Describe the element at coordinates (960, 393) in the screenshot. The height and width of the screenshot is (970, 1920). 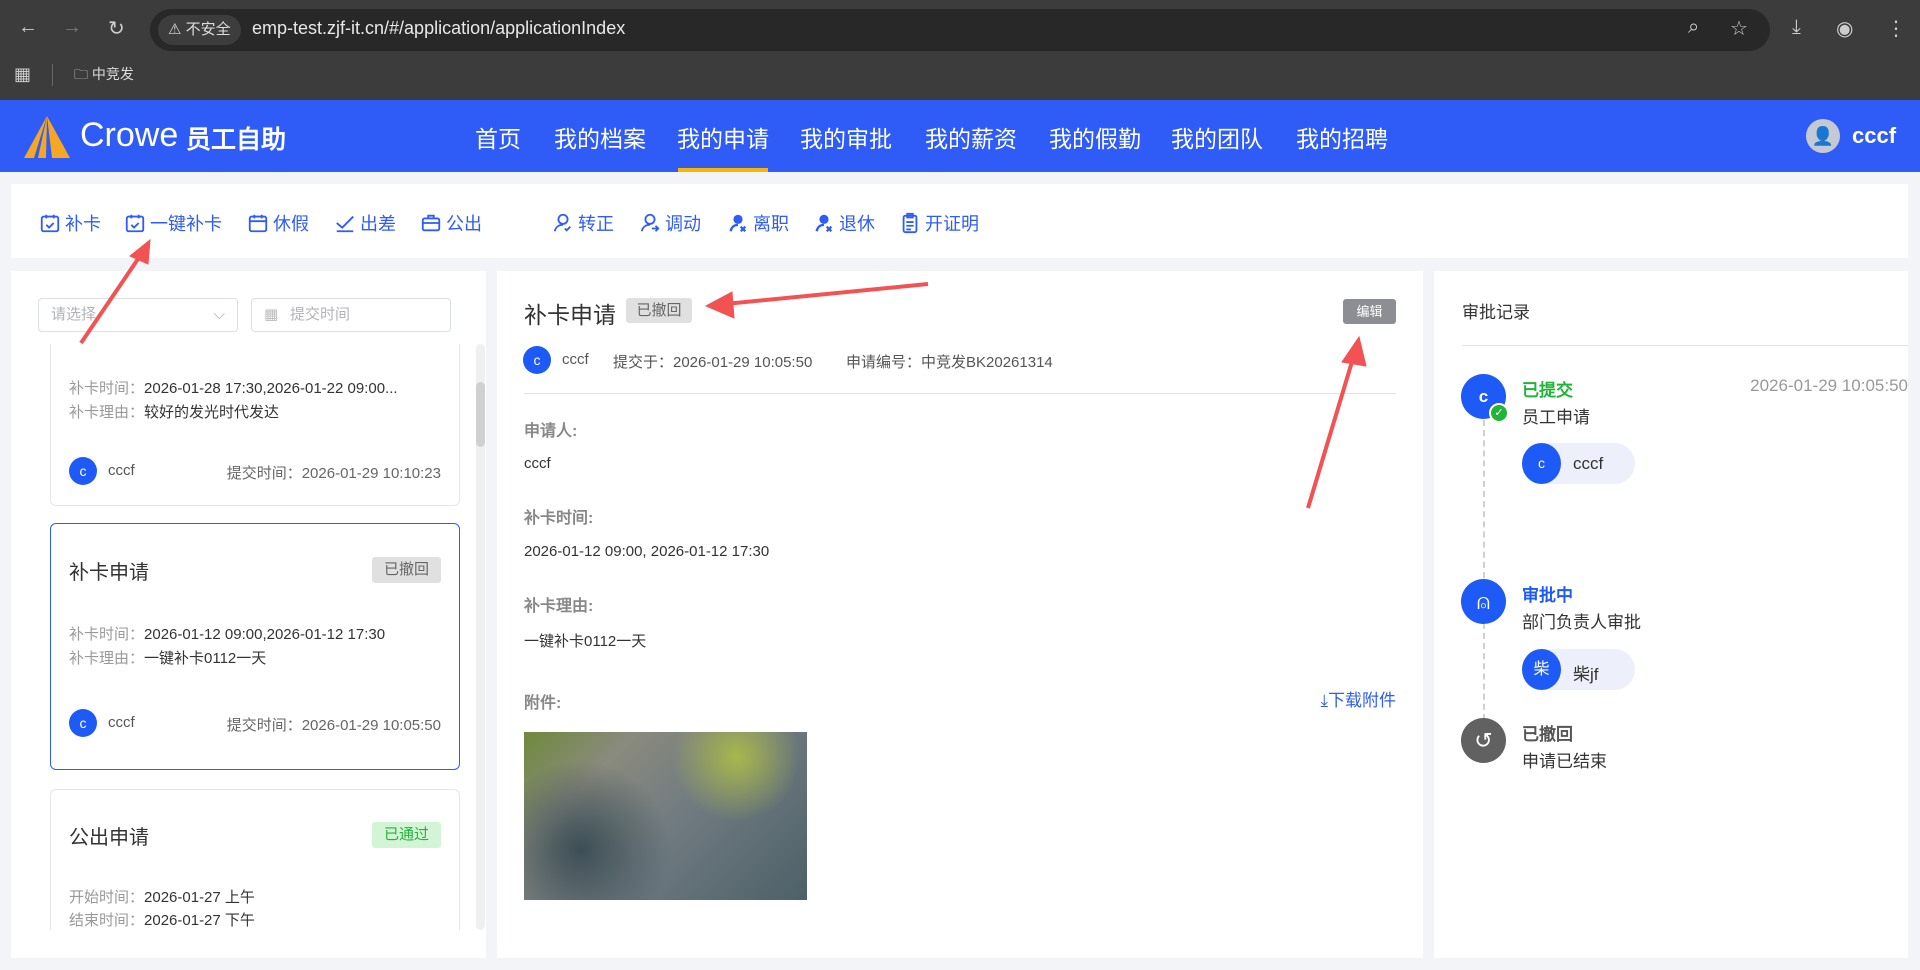
I see `divider` at that location.